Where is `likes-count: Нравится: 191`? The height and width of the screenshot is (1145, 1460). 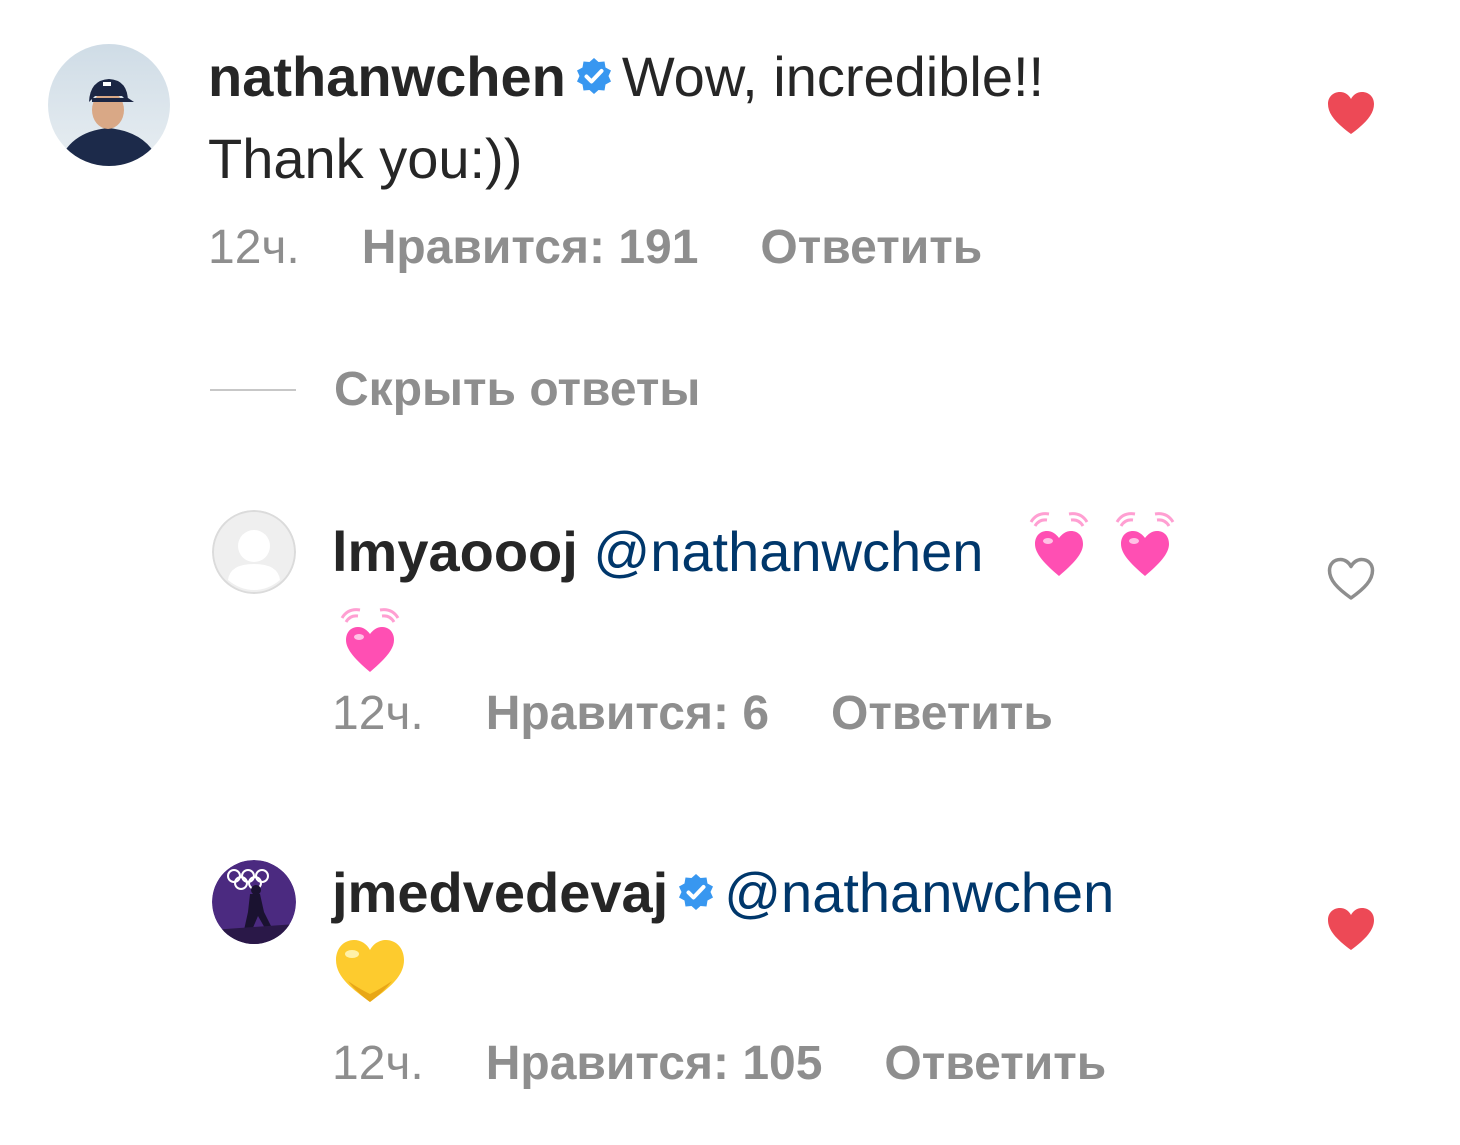
likes-count: Нравится: 191 is located at coordinates (530, 247).